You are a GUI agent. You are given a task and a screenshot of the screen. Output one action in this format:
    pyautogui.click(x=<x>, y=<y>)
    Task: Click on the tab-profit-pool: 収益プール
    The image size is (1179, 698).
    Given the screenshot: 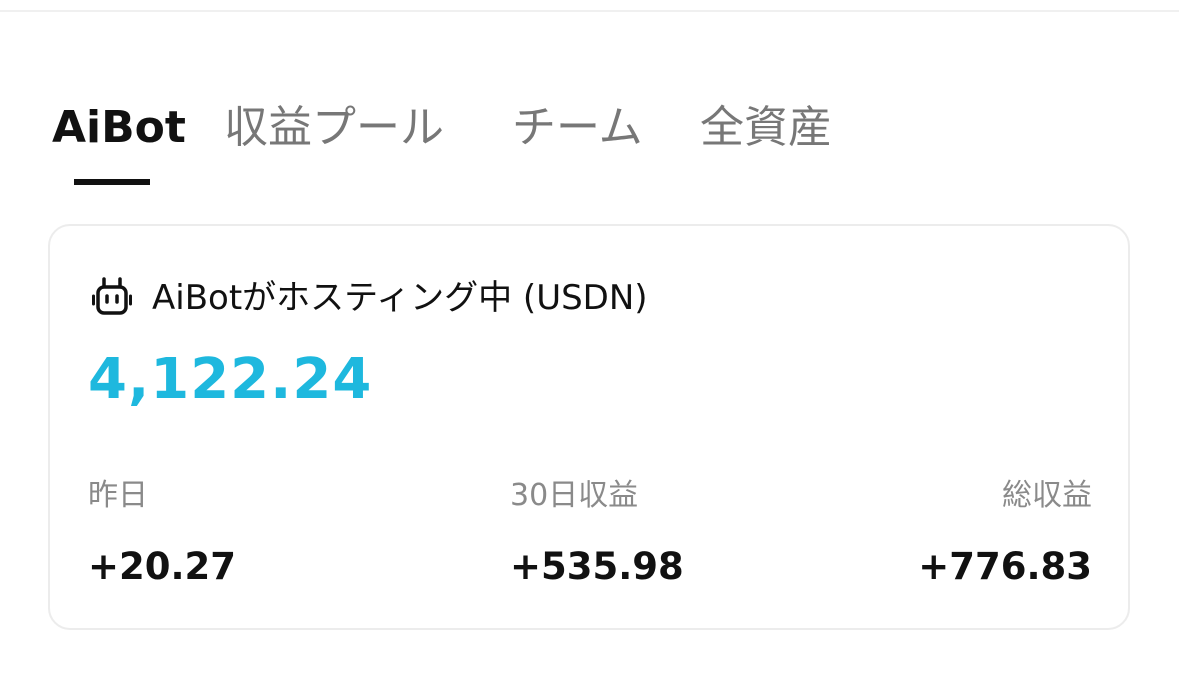 What is the action you would take?
    pyautogui.click(x=334, y=128)
    